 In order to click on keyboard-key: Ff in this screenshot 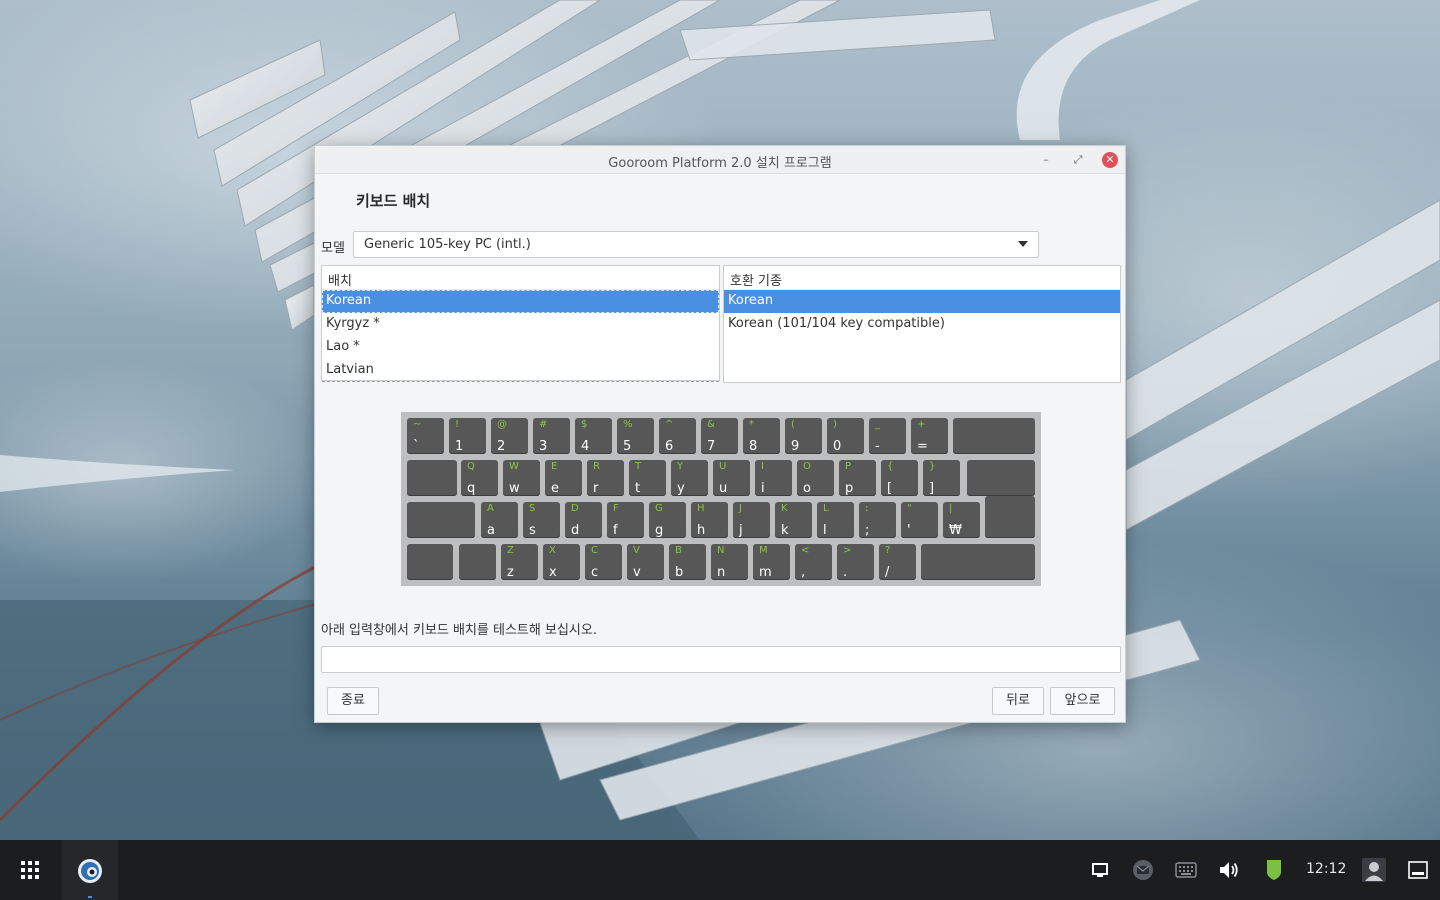, I will do `click(625, 520)`.